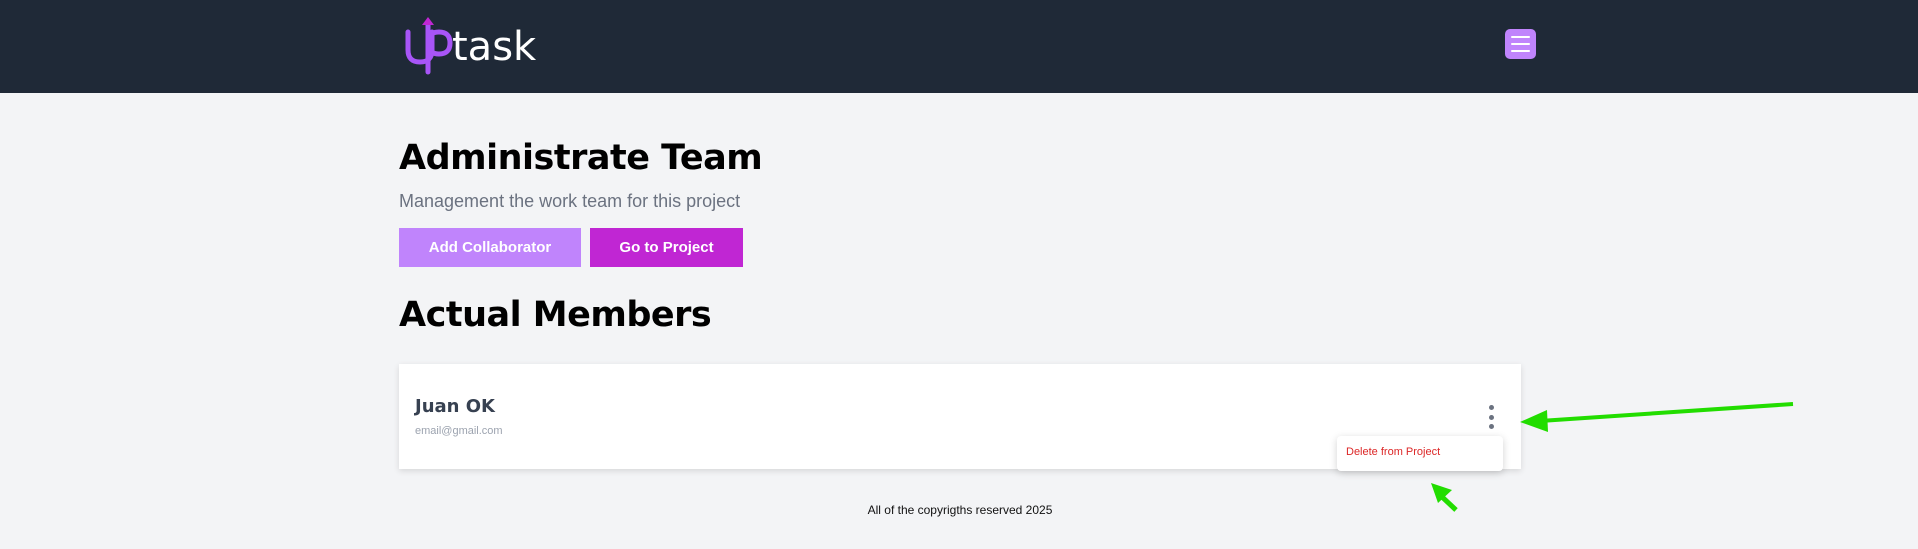 This screenshot has height=549, width=1918. What do you see at coordinates (1393, 452) in the screenshot?
I see `delete-from-project-item: Delete from Project` at bounding box center [1393, 452].